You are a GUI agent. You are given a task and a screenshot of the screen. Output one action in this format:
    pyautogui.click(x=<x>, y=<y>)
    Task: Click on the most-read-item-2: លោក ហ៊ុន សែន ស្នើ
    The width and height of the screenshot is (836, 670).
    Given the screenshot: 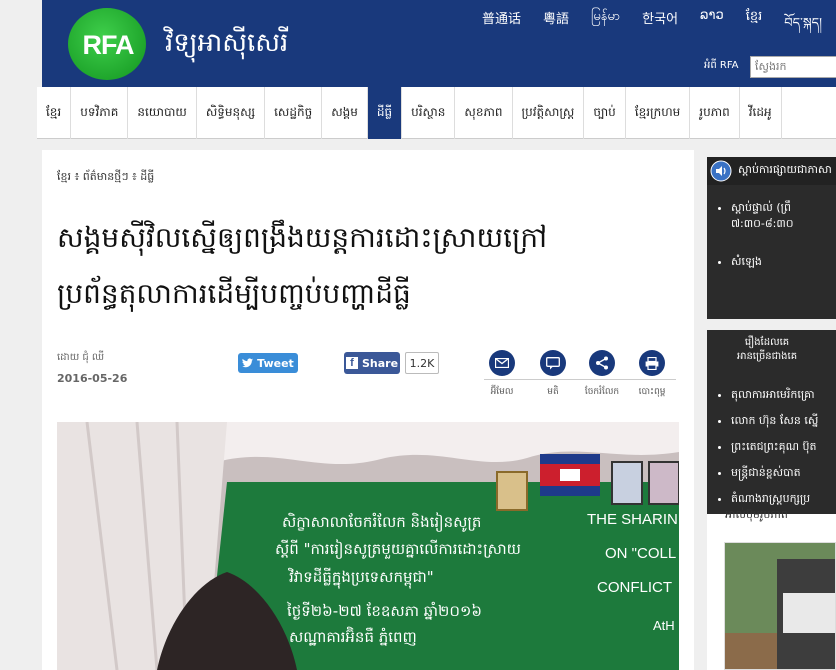 What is the action you would take?
    pyautogui.click(x=774, y=422)
    